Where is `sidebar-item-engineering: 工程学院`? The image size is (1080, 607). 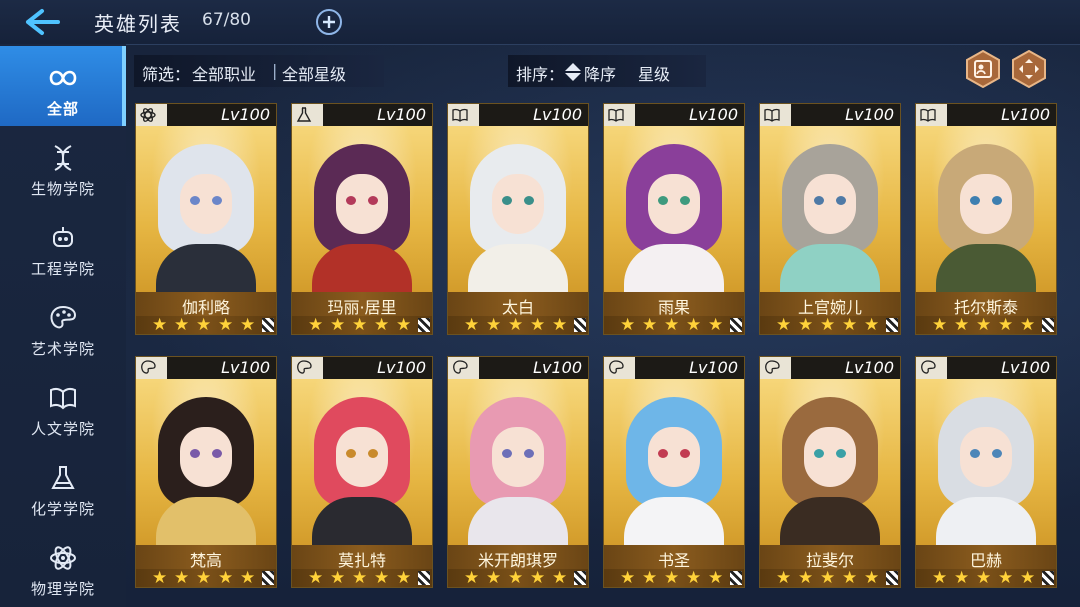 sidebar-item-engineering: 工程学院 is located at coordinates (63, 246).